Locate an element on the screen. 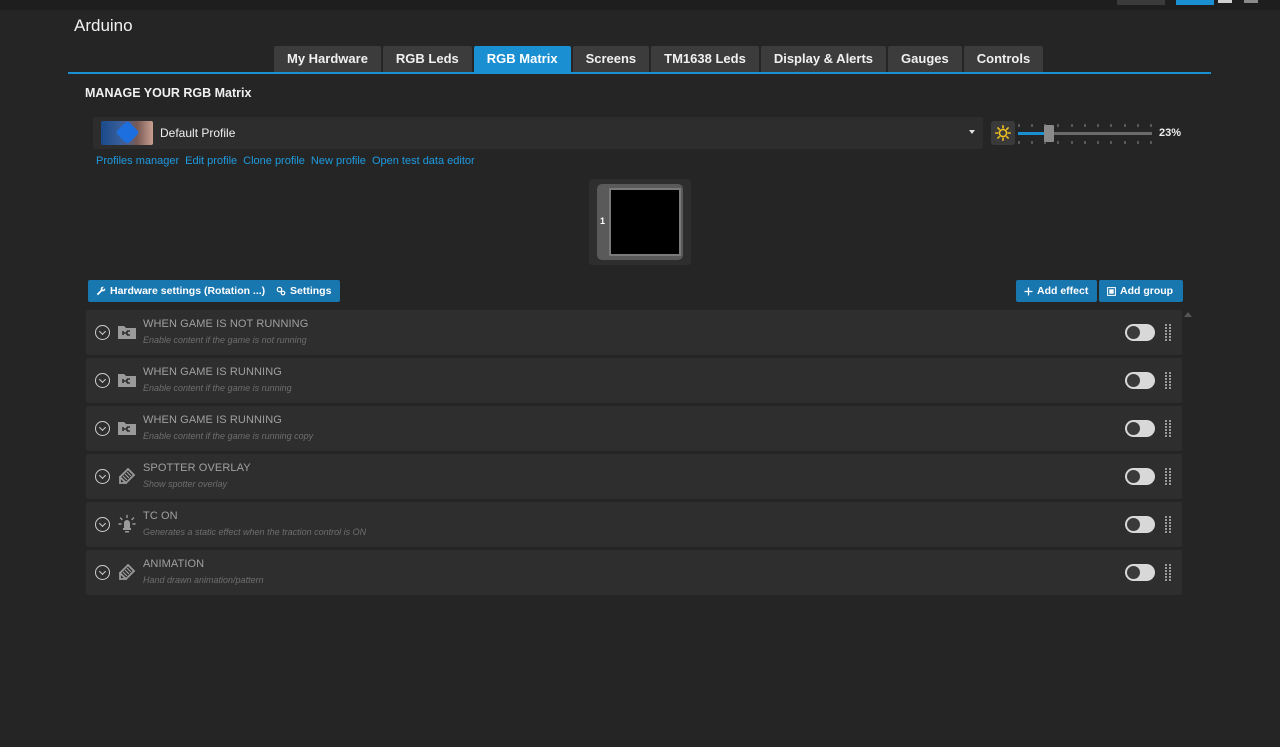 The height and width of the screenshot is (747, 1280). light-bulb-icon is located at coordinates (127, 523).